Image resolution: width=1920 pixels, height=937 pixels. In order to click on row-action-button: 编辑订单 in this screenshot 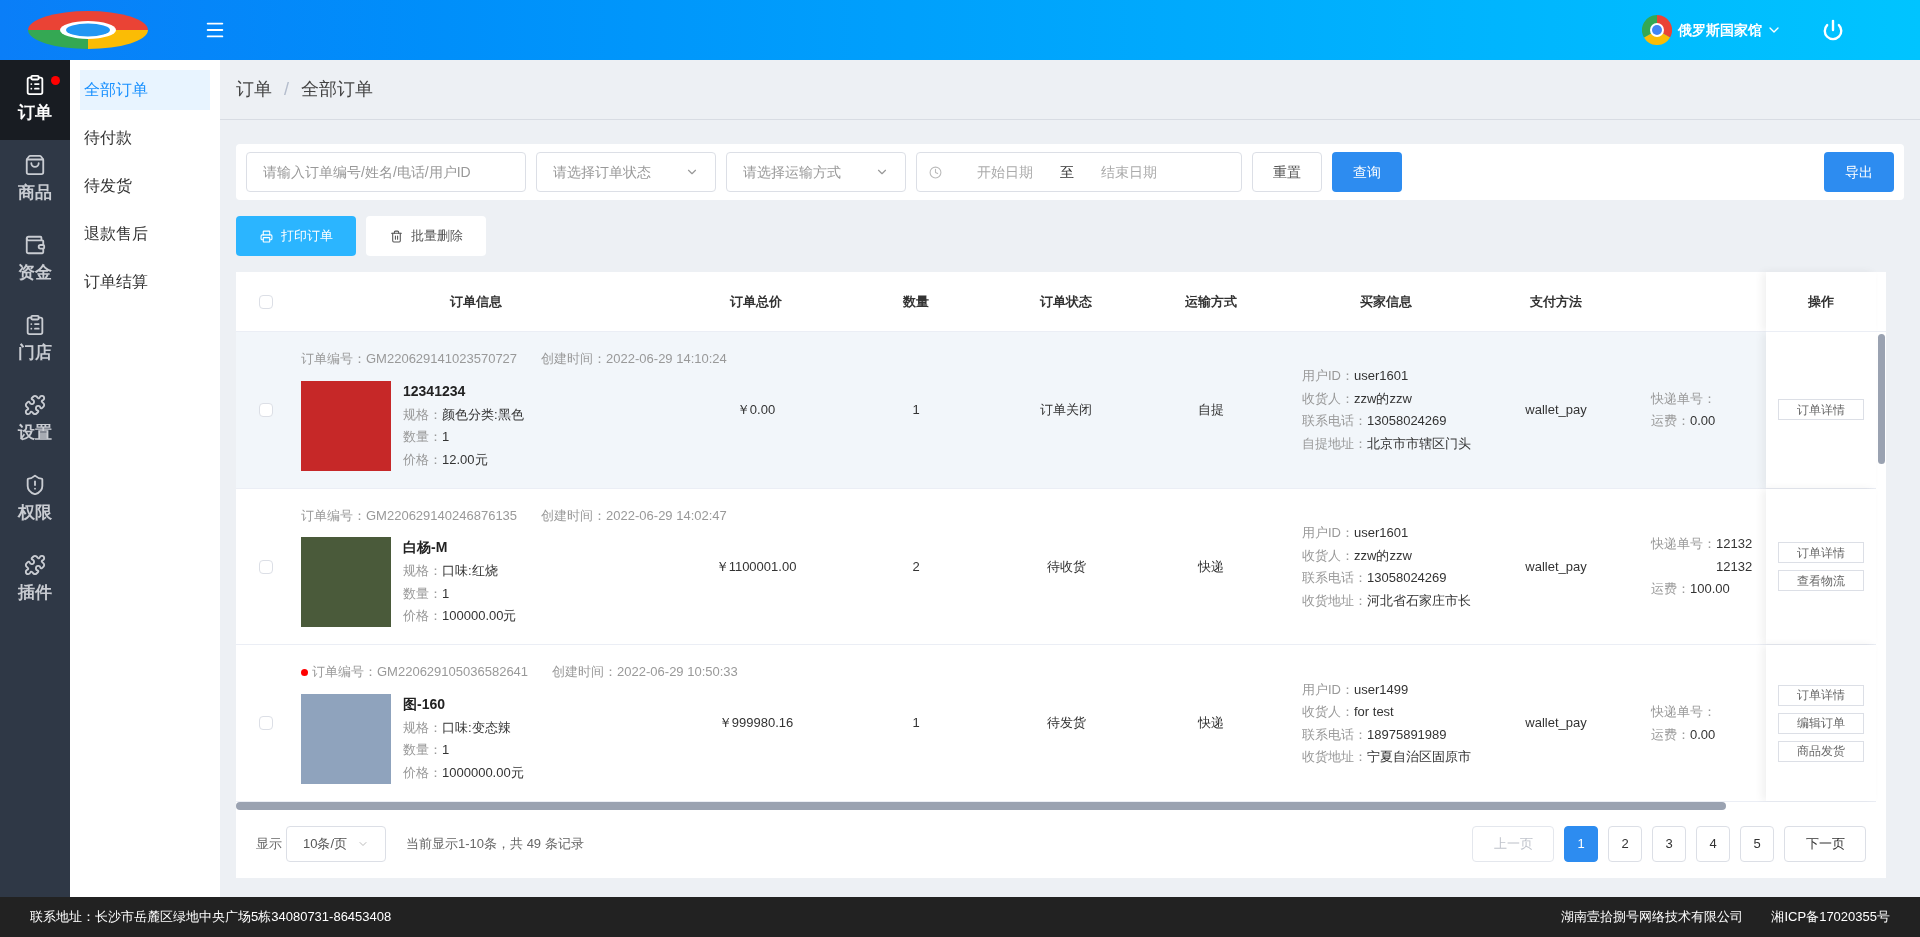, I will do `click(1821, 723)`.